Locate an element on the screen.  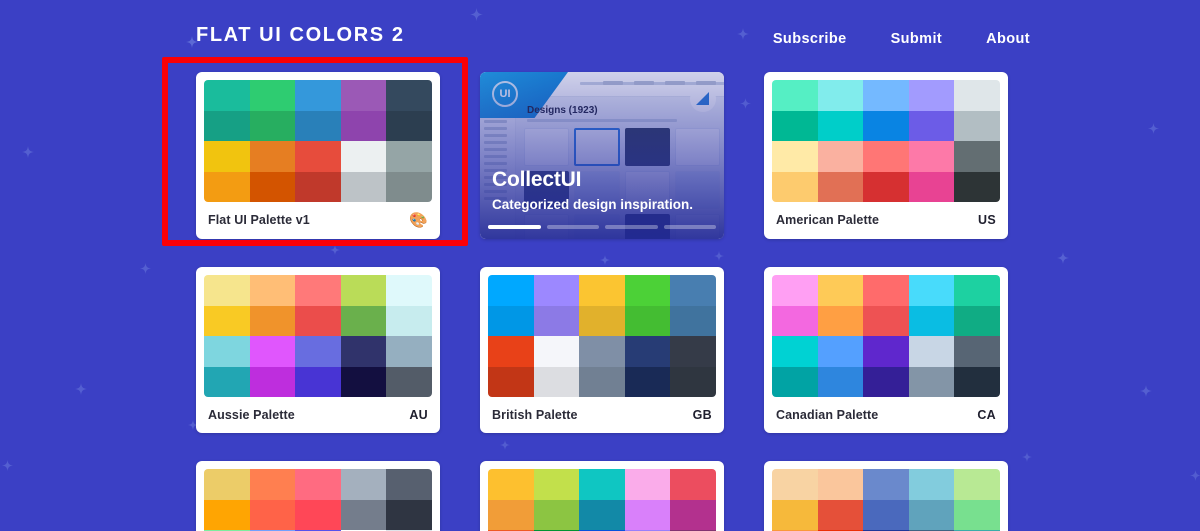
palette-card-aussie-palette: Aussie Palette AU is located at coordinates (318, 350).